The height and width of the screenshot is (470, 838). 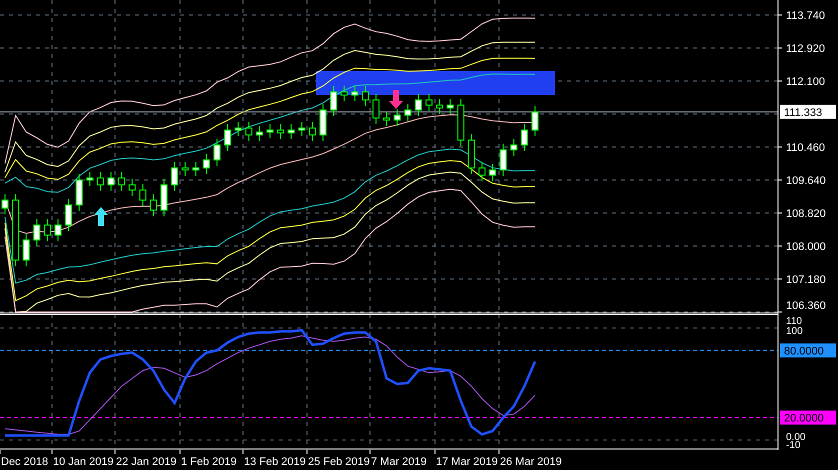 What do you see at coordinates (808, 417) in the screenshot?
I see `level-label: 20.0000` at bounding box center [808, 417].